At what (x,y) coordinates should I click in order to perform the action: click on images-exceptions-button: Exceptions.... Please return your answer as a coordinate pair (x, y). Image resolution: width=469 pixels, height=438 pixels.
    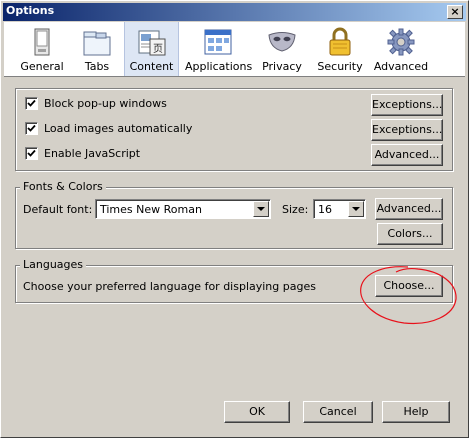
    Looking at the image, I should click on (407, 130).